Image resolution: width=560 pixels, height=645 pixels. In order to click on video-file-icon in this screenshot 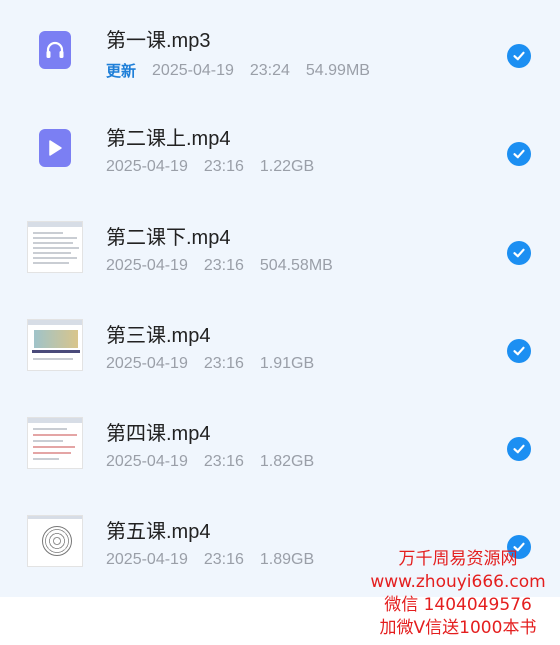, I will do `click(55, 148)`.